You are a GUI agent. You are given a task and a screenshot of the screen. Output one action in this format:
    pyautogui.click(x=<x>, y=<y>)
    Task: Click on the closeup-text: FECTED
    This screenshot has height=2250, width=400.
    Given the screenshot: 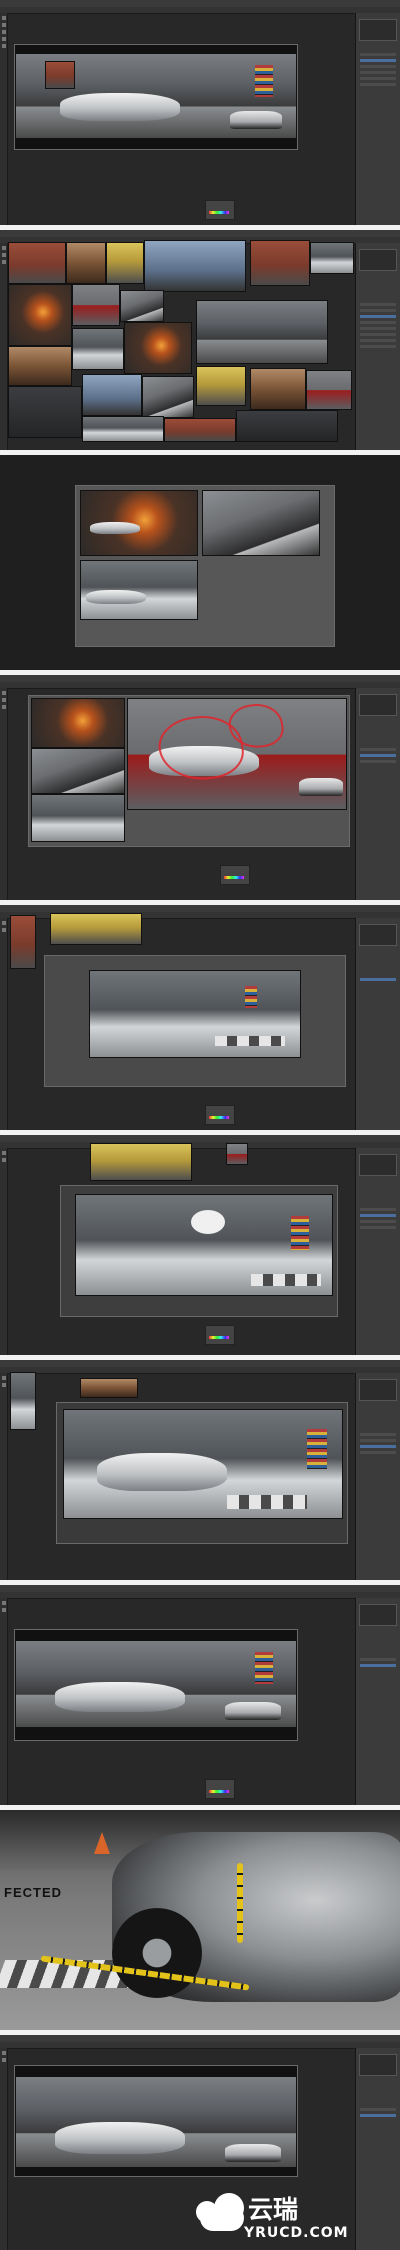 What is the action you would take?
    pyautogui.click(x=33, y=1892)
    